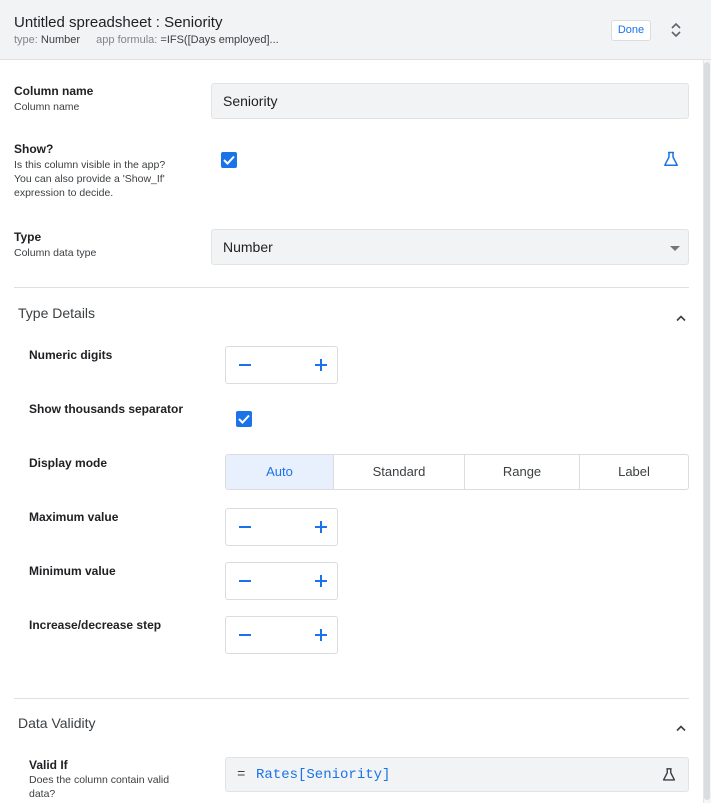  I want to click on numeric-digits-input, so click(283, 365).